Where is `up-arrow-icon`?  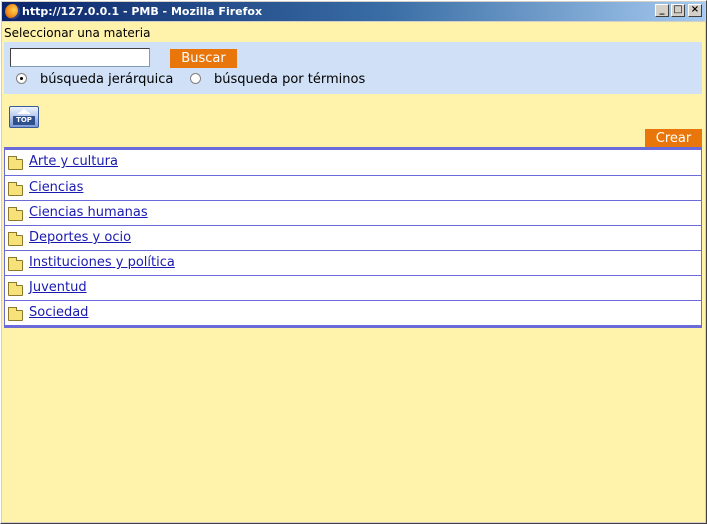 up-arrow-icon is located at coordinates (24, 111).